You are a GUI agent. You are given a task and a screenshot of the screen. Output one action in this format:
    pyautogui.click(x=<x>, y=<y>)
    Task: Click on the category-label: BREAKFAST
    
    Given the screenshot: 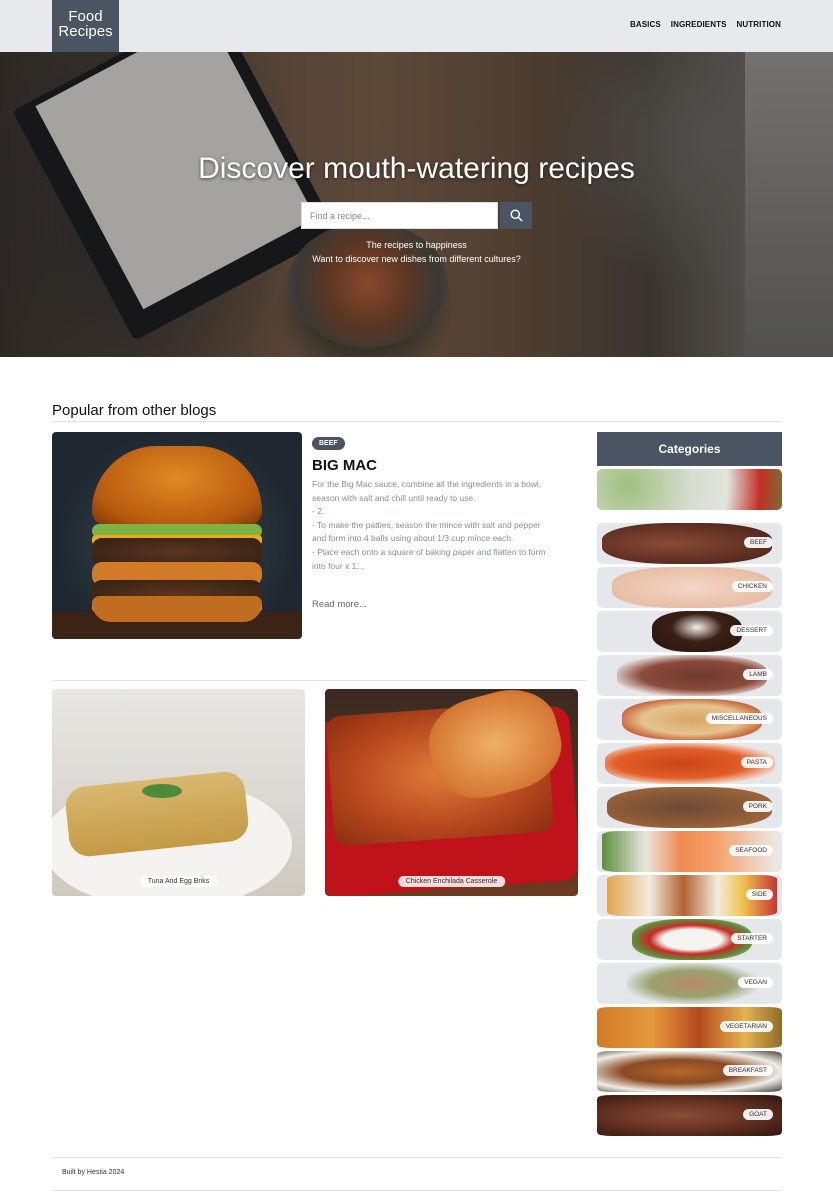 What is the action you would take?
    pyautogui.click(x=747, y=1070)
    